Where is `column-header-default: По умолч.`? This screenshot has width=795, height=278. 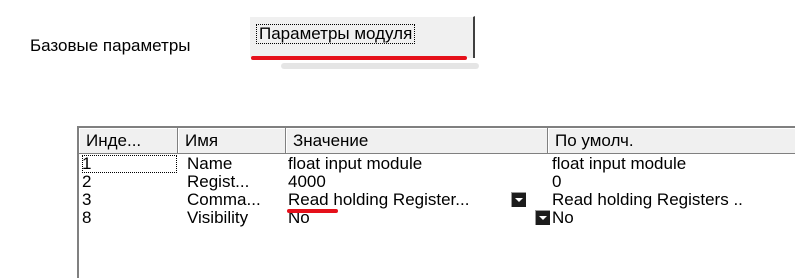
column-header-default: По умолч. is located at coordinates (671, 141).